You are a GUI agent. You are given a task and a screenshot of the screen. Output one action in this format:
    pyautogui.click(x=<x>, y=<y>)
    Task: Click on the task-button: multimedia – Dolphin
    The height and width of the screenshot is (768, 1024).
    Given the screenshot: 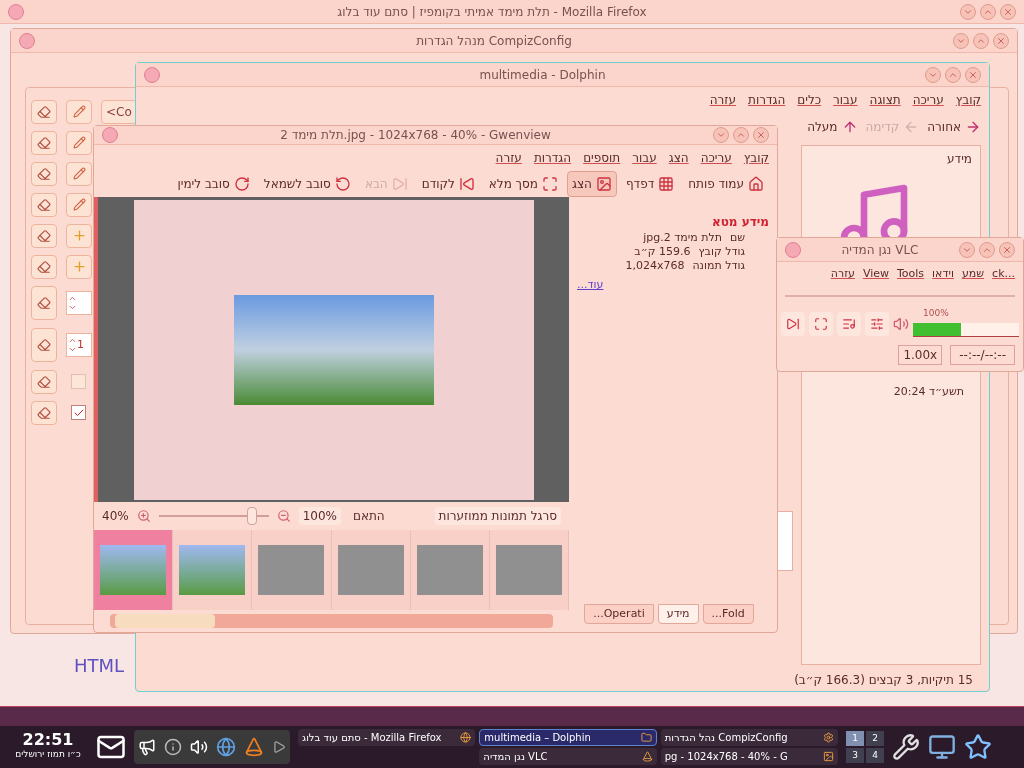 What is the action you would take?
    pyautogui.click(x=568, y=737)
    